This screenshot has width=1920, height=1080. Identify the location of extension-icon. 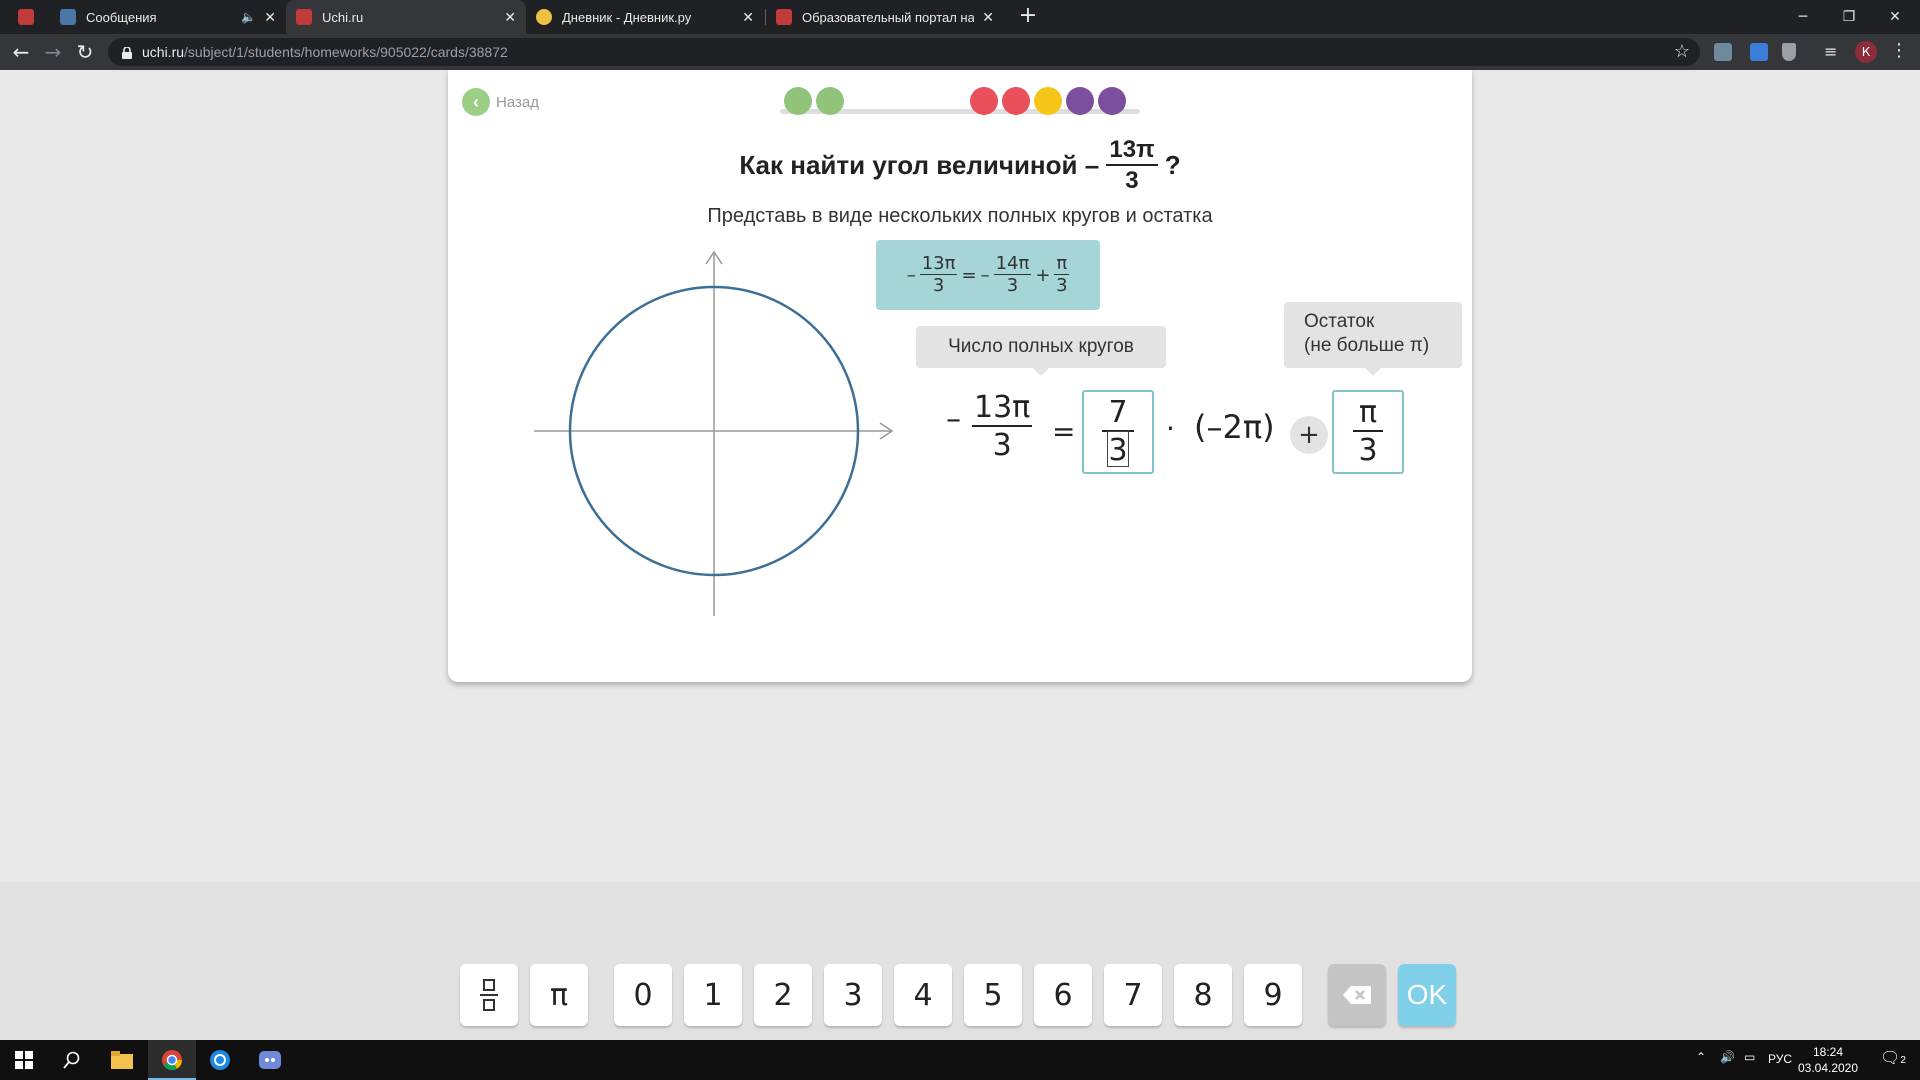
(1723, 52).